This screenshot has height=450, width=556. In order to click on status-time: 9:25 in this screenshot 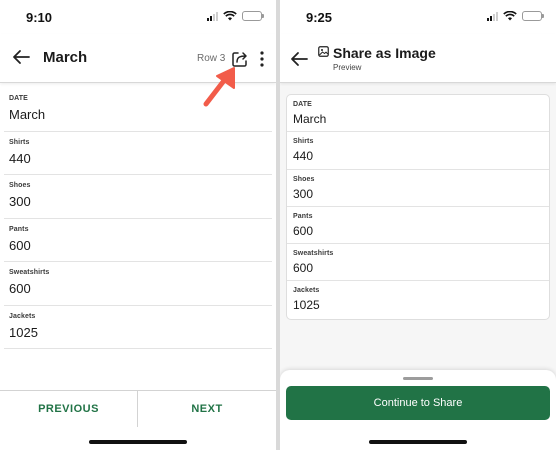, I will do `click(319, 17)`.